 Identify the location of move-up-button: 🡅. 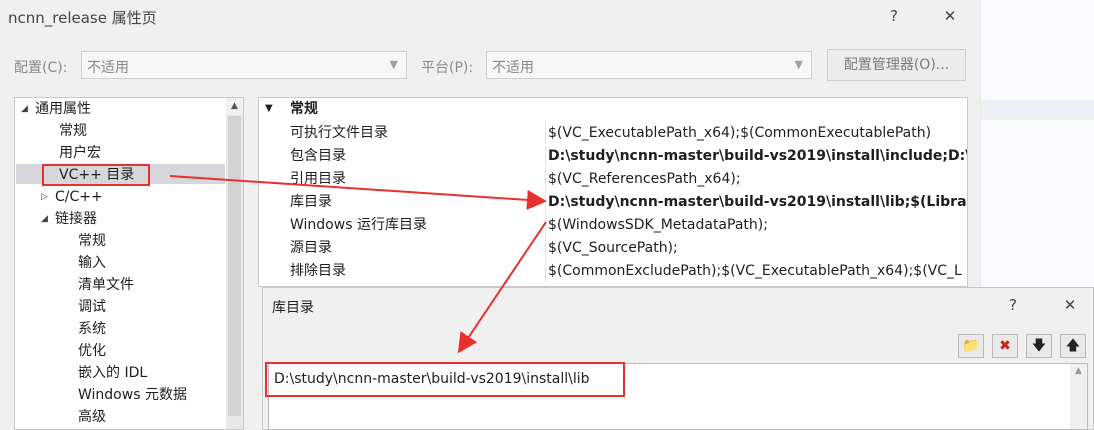
(1073, 346).